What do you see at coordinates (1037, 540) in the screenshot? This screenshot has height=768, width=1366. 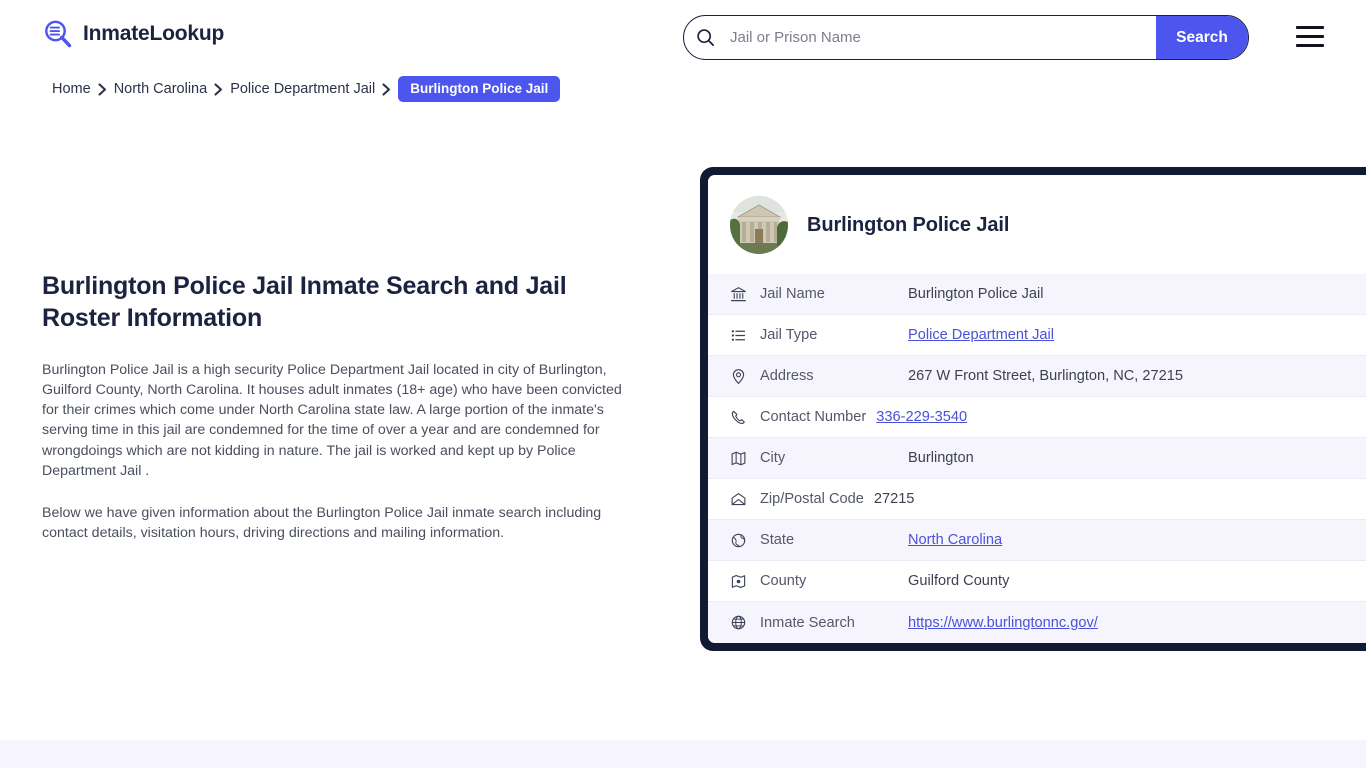 I see `table-row: State North Carolina` at bounding box center [1037, 540].